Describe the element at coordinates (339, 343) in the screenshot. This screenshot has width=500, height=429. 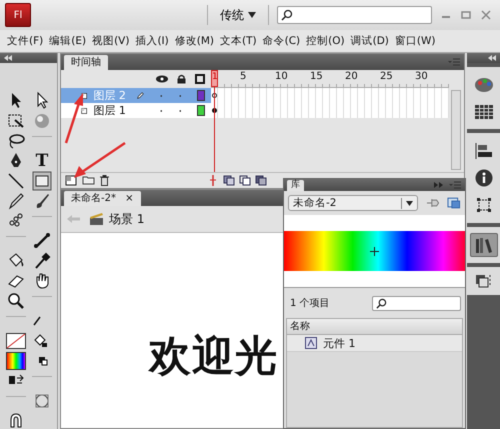
I see `item-name: 元件 1` at that location.